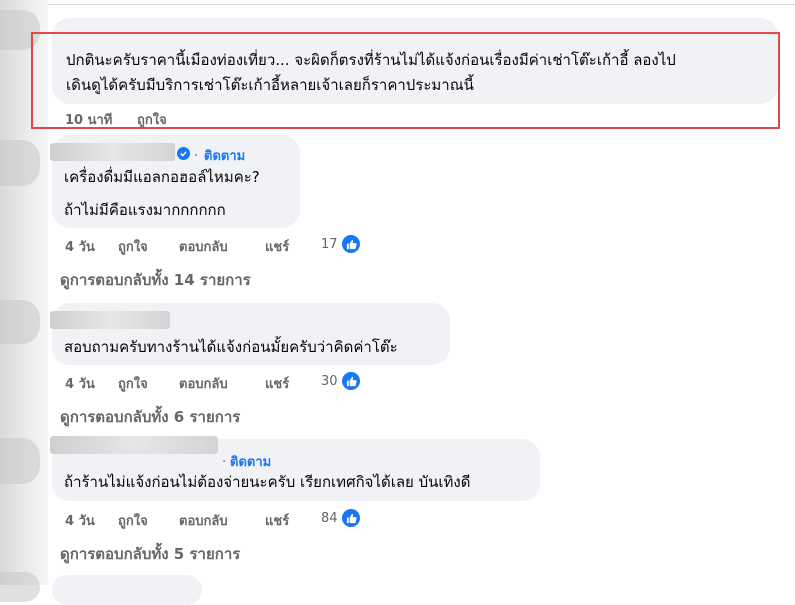  Describe the element at coordinates (329, 518) in the screenshot. I see `reaction-count: 84` at that location.